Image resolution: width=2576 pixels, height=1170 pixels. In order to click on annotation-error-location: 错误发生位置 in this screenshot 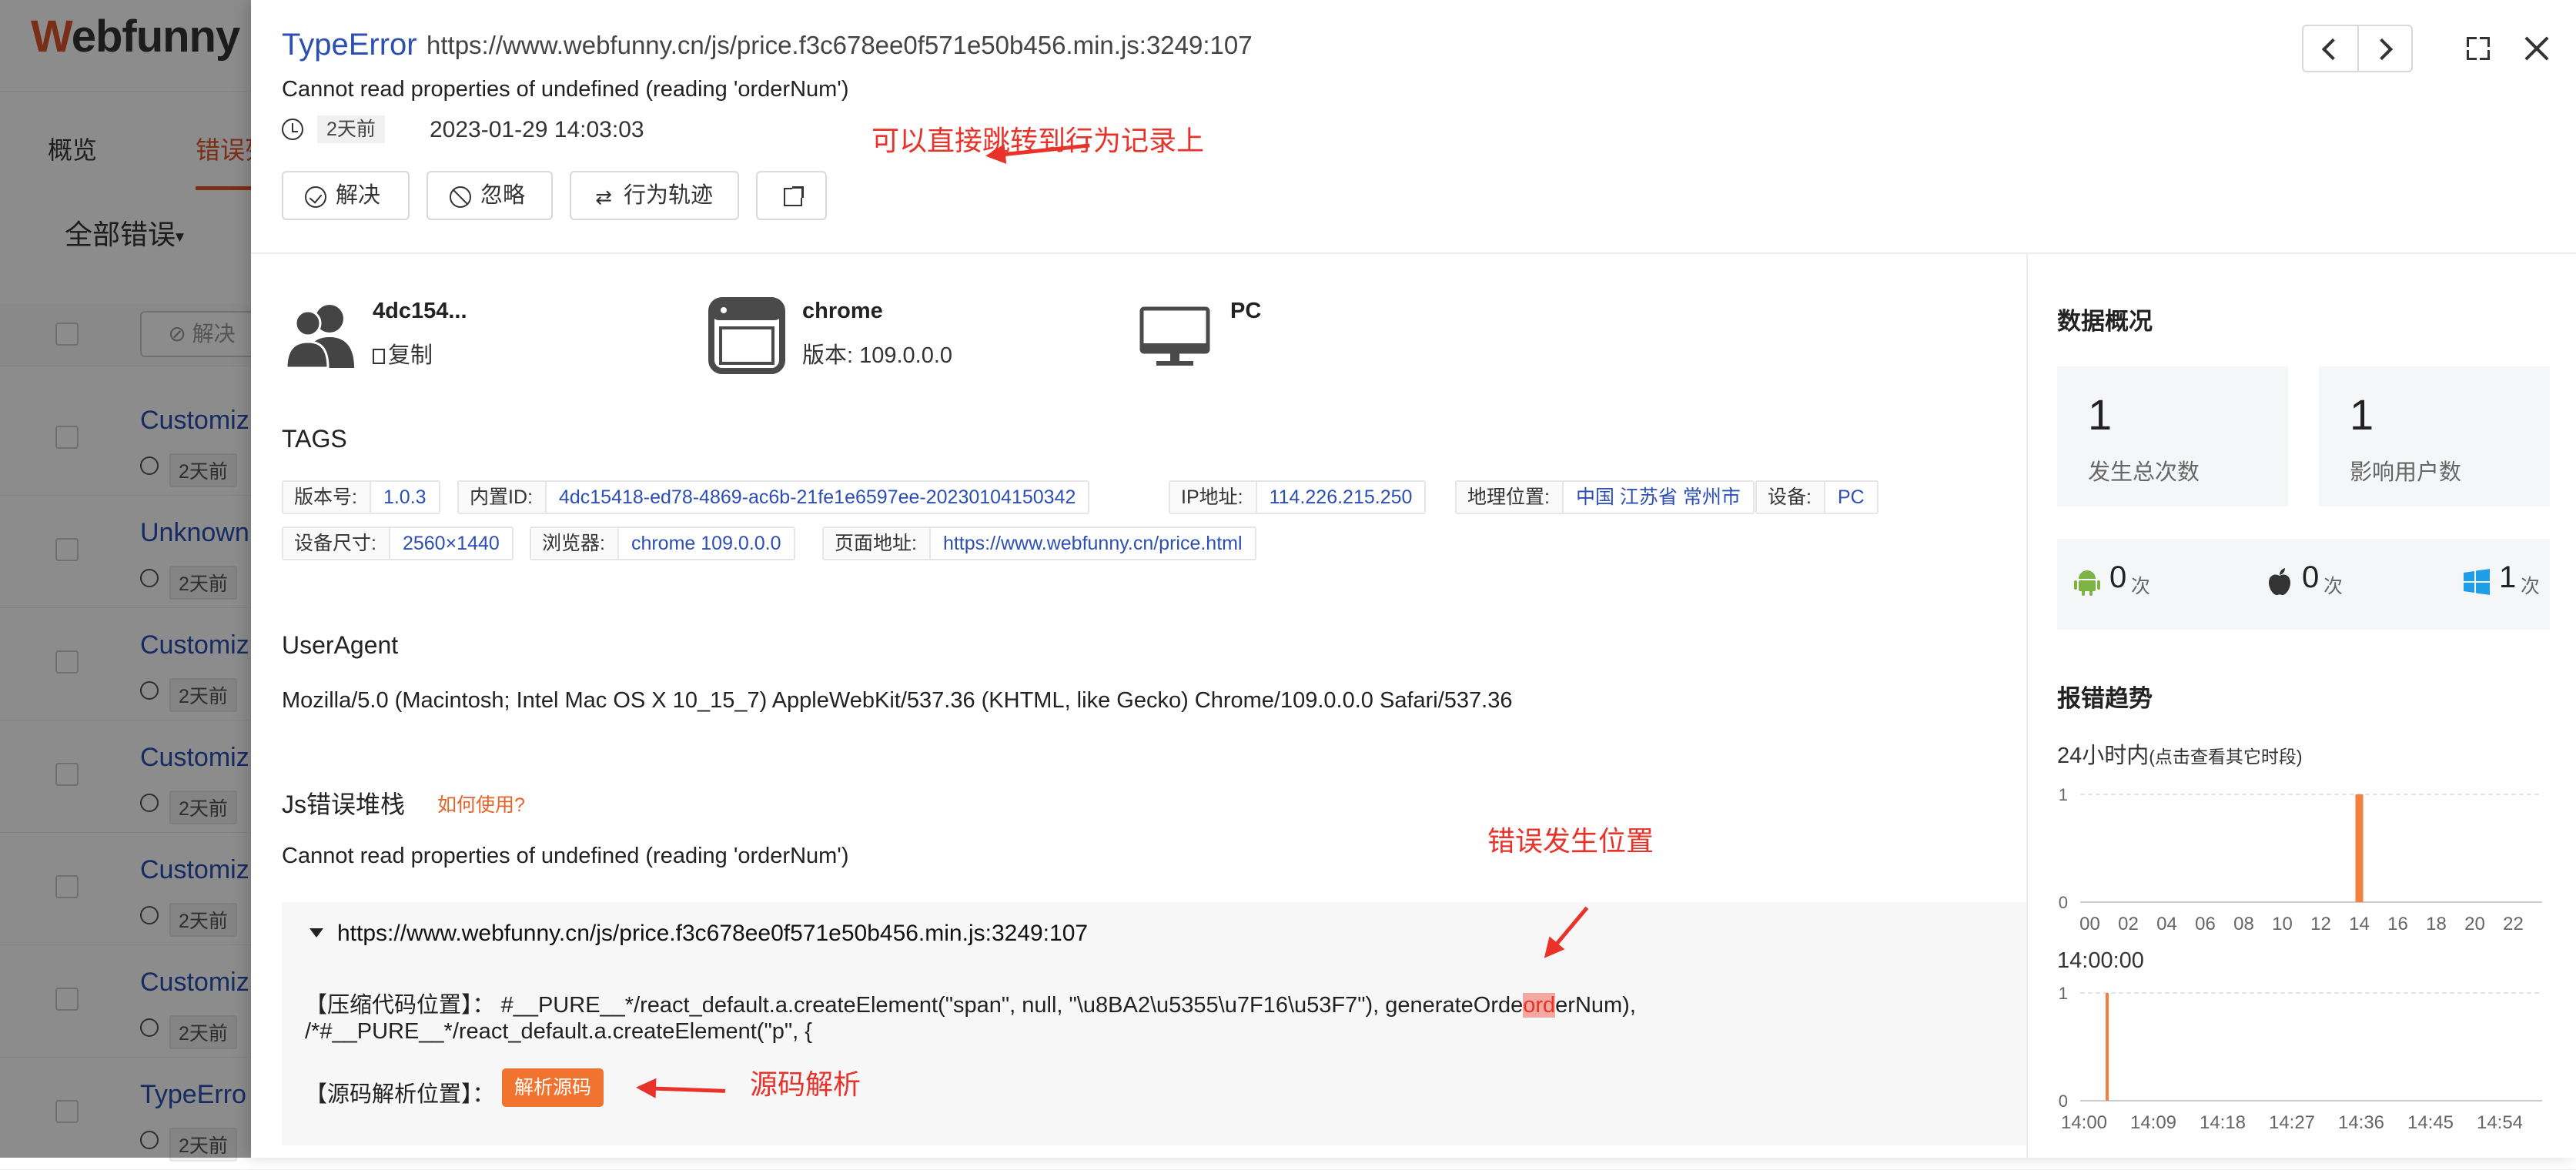, I will do `click(1571, 841)`.